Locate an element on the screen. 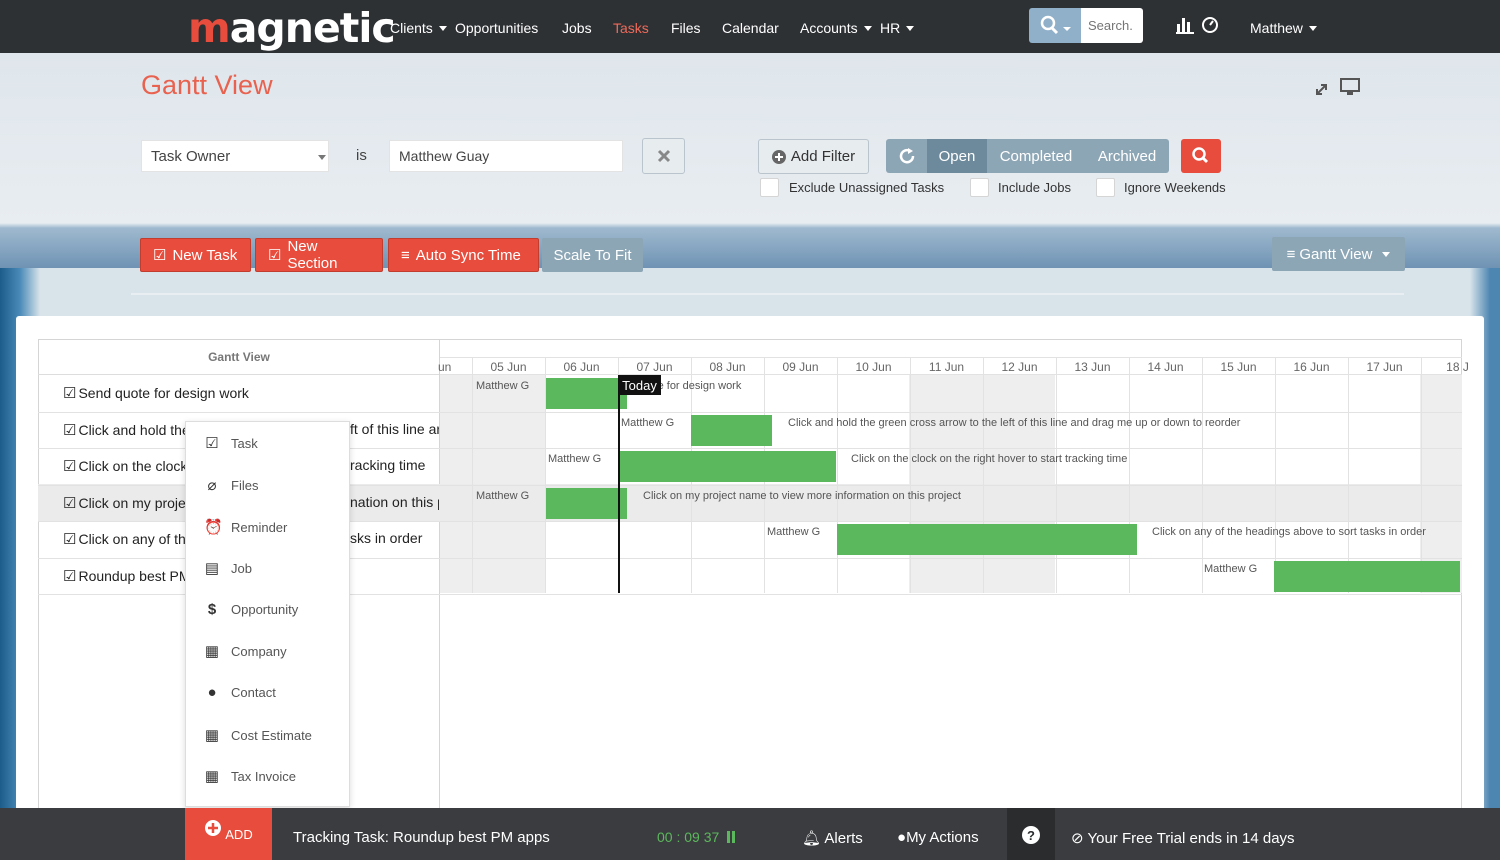 The height and width of the screenshot is (860, 1500). brand-logo: magnetic is located at coordinates (292, 28).